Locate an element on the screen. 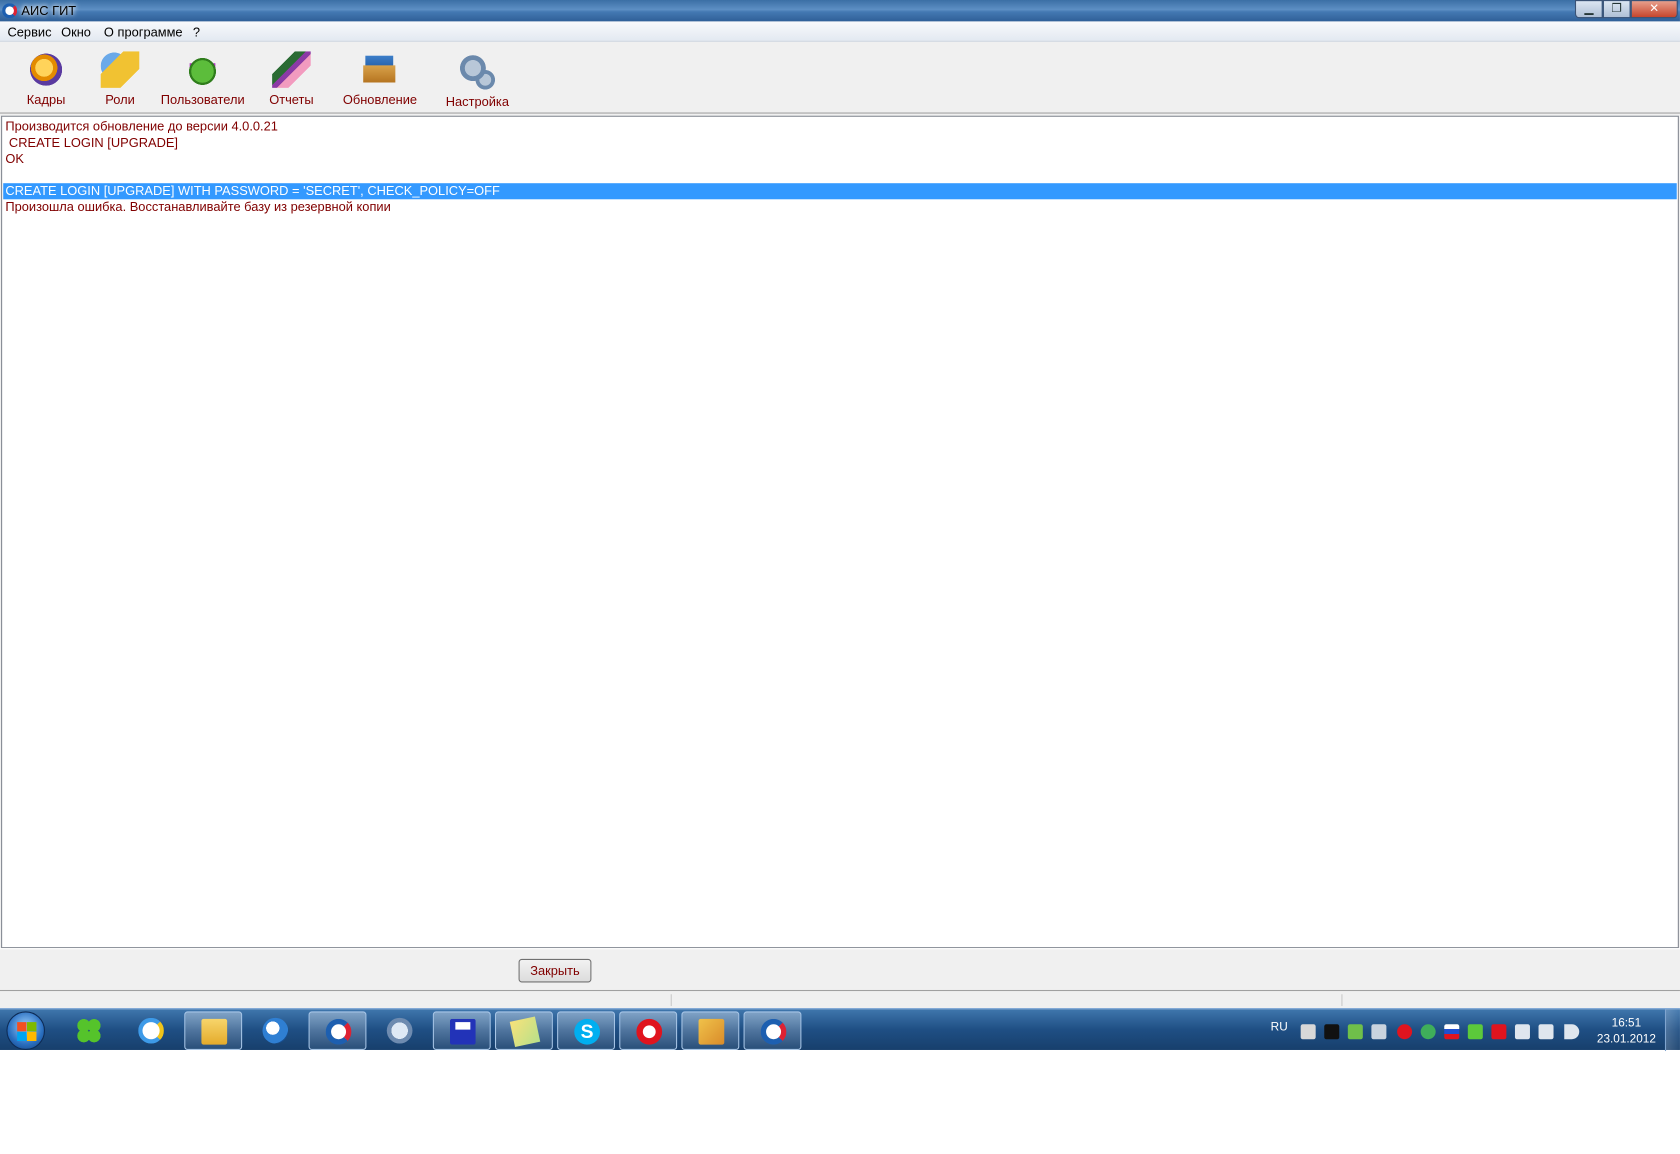  windows-logo-icon is located at coordinates (27, 1032).